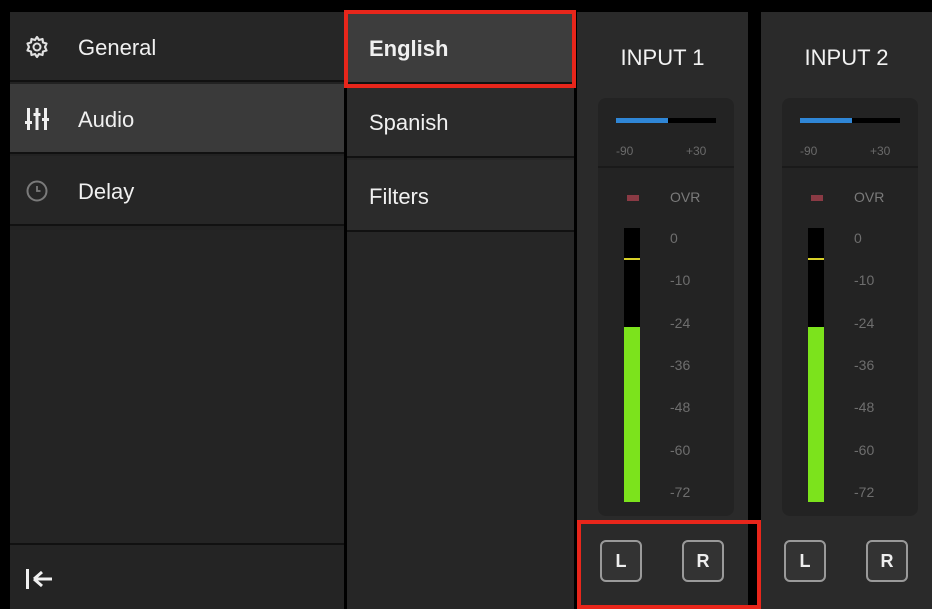 This screenshot has width=932, height=609. Describe the element at coordinates (37, 47) in the screenshot. I see `gear-icon` at that location.